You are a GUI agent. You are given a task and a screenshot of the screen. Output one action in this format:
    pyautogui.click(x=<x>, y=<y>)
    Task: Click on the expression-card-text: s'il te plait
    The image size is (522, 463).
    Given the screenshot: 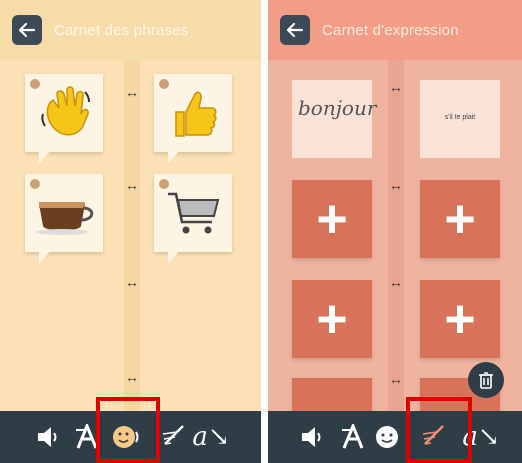 What is the action you would take?
    pyautogui.click(x=460, y=119)
    